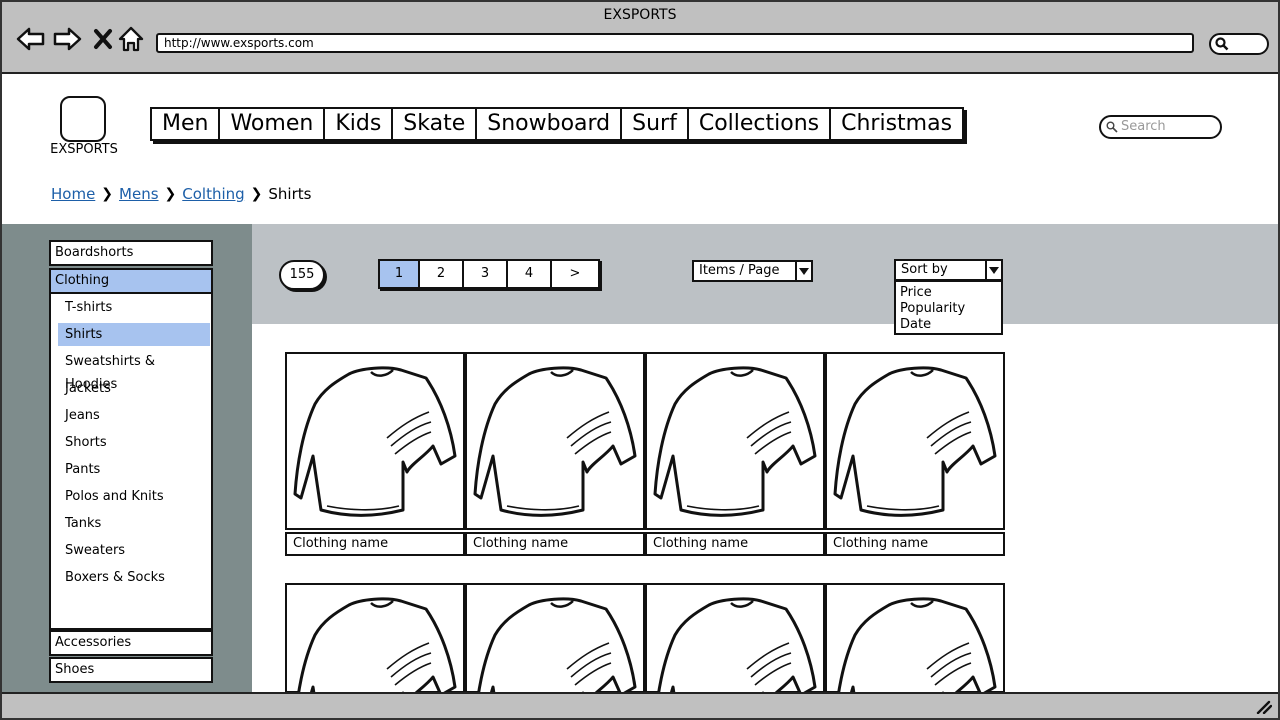  I want to click on back-arrow-icon, so click(30, 39).